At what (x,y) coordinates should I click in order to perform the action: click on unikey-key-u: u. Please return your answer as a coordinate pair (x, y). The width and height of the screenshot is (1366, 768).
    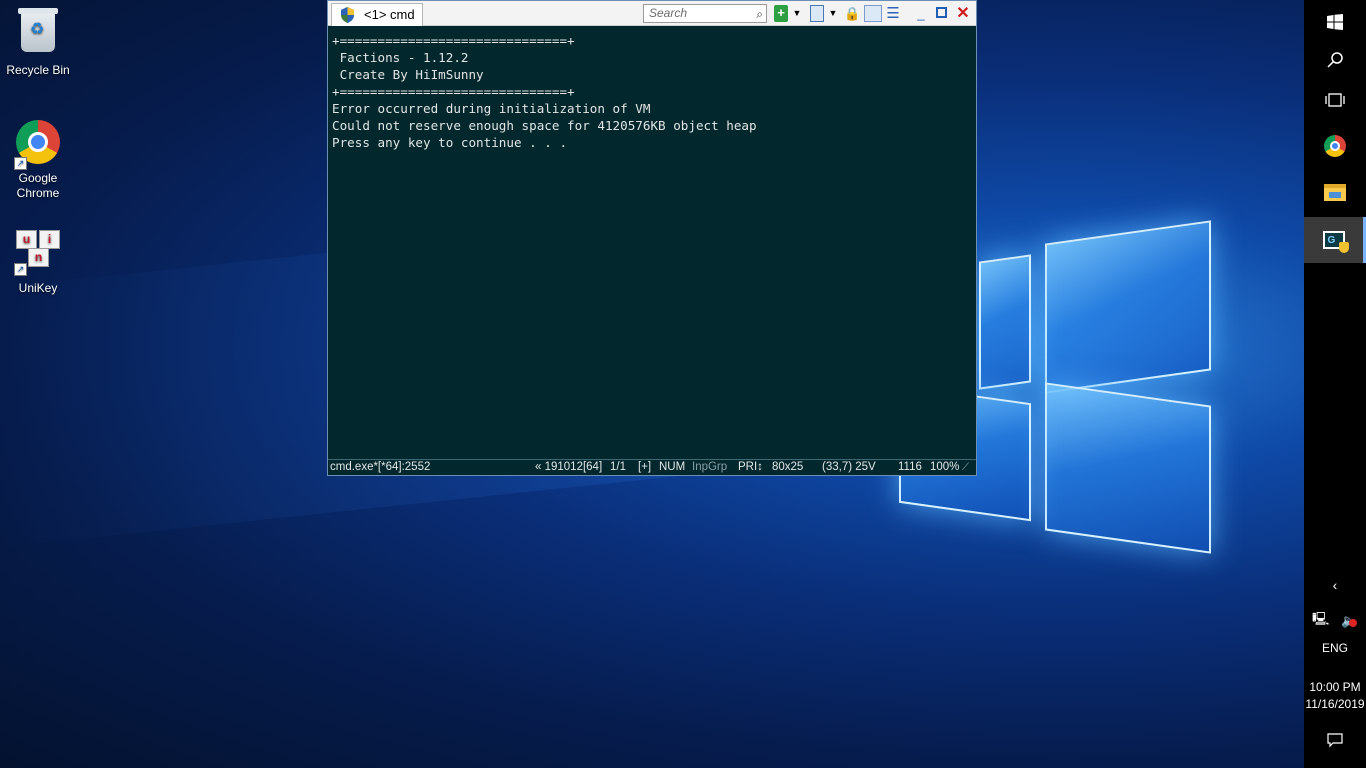
    Looking at the image, I should click on (26, 239).